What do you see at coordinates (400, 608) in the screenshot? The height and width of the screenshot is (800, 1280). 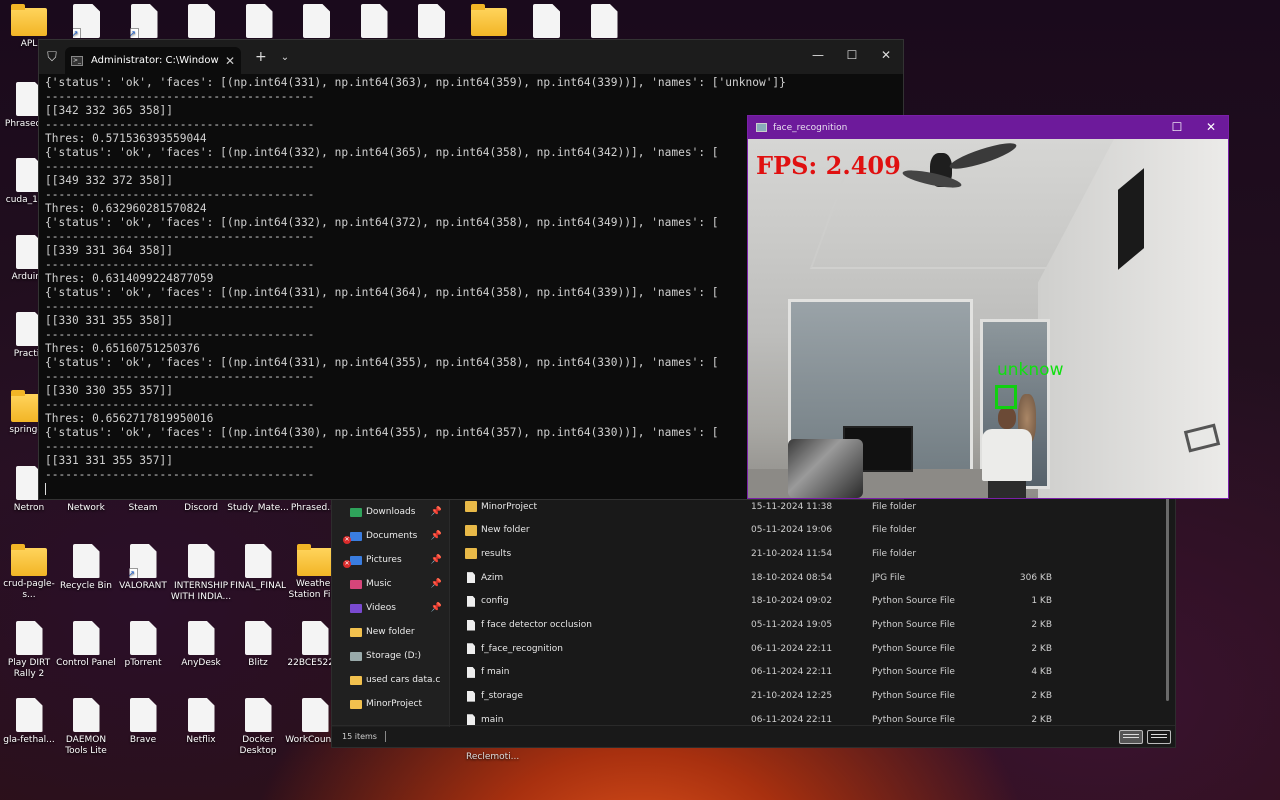 I see `nav-item: Videos 📌` at bounding box center [400, 608].